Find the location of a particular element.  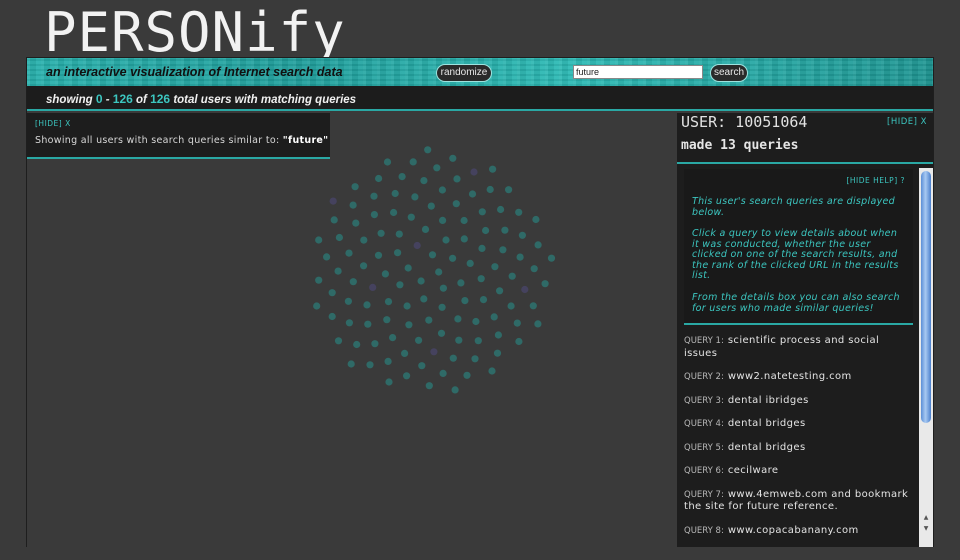

query-scrollbar: ▲ ▼ is located at coordinates (926, 357).